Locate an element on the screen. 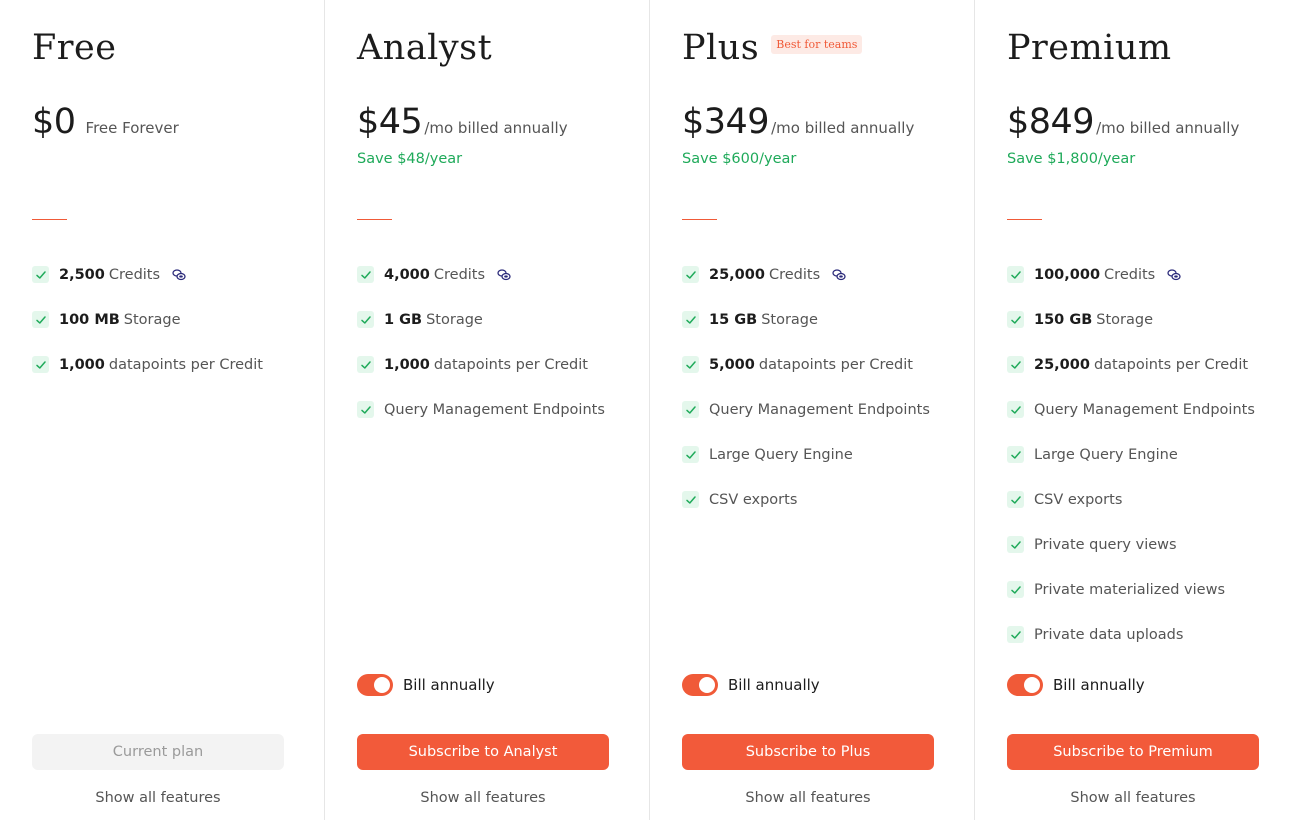 The width and height of the screenshot is (1296, 820). feature-item: 1 GB Storage is located at coordinates (481, 322).